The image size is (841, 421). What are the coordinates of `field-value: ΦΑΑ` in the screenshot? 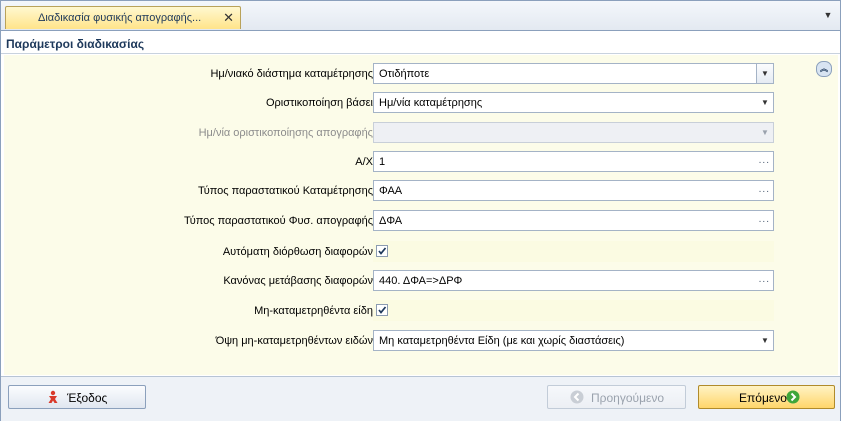 It's located at (391, 191).